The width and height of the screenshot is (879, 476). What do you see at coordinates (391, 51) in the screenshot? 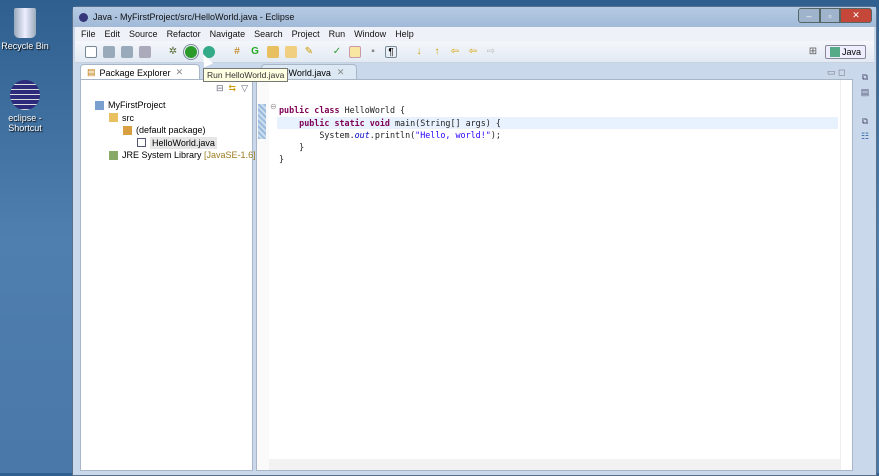
I see `show-whitespace-icon: ¶` at bounding box center [391, 51].